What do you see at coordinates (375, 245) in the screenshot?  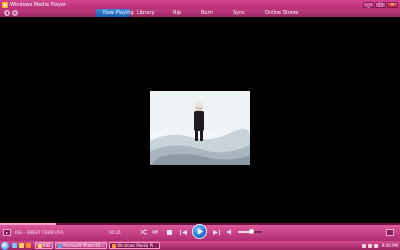 I see `language-icon` at bounding box center [375, 245].